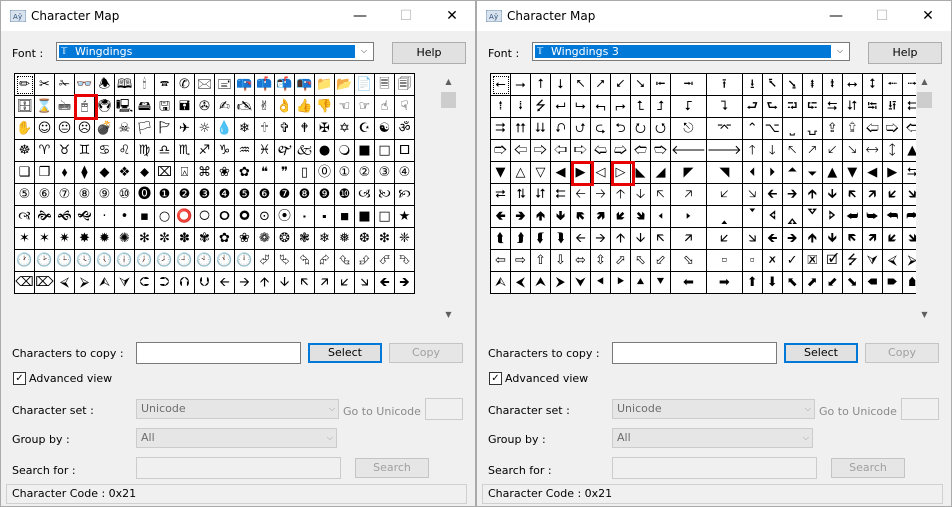 This screenshot has width=952, height=507. Describe the element at coordinates (772, 260) in the screenshot. I see `character-cell: 🗶` at that location.